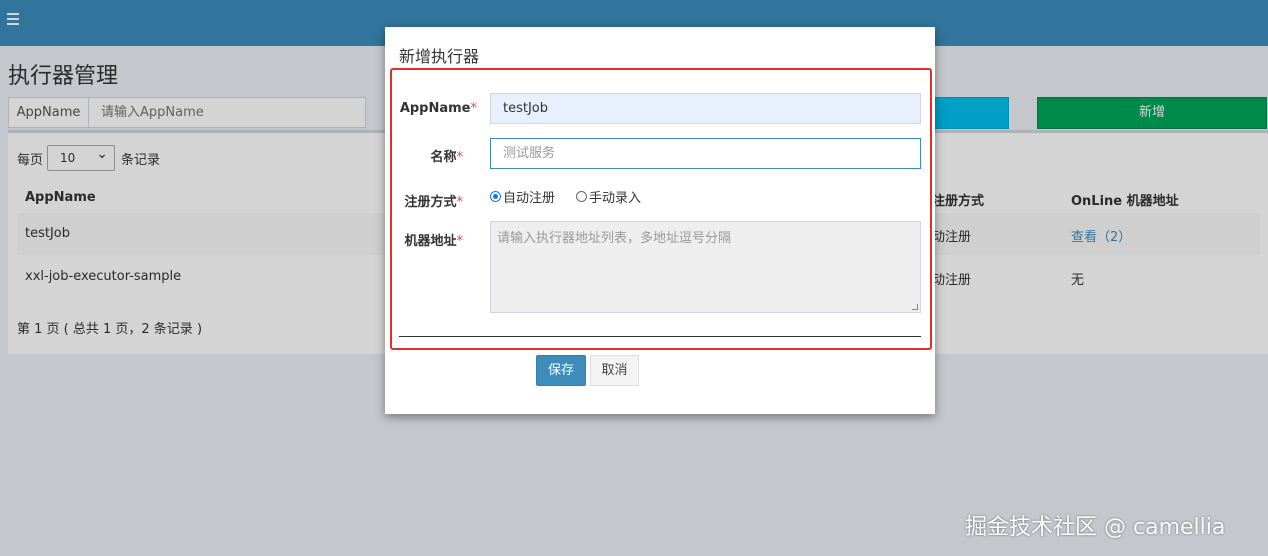 The image size is (1268, 556). I want to click on form-divider, so click(660, 336).